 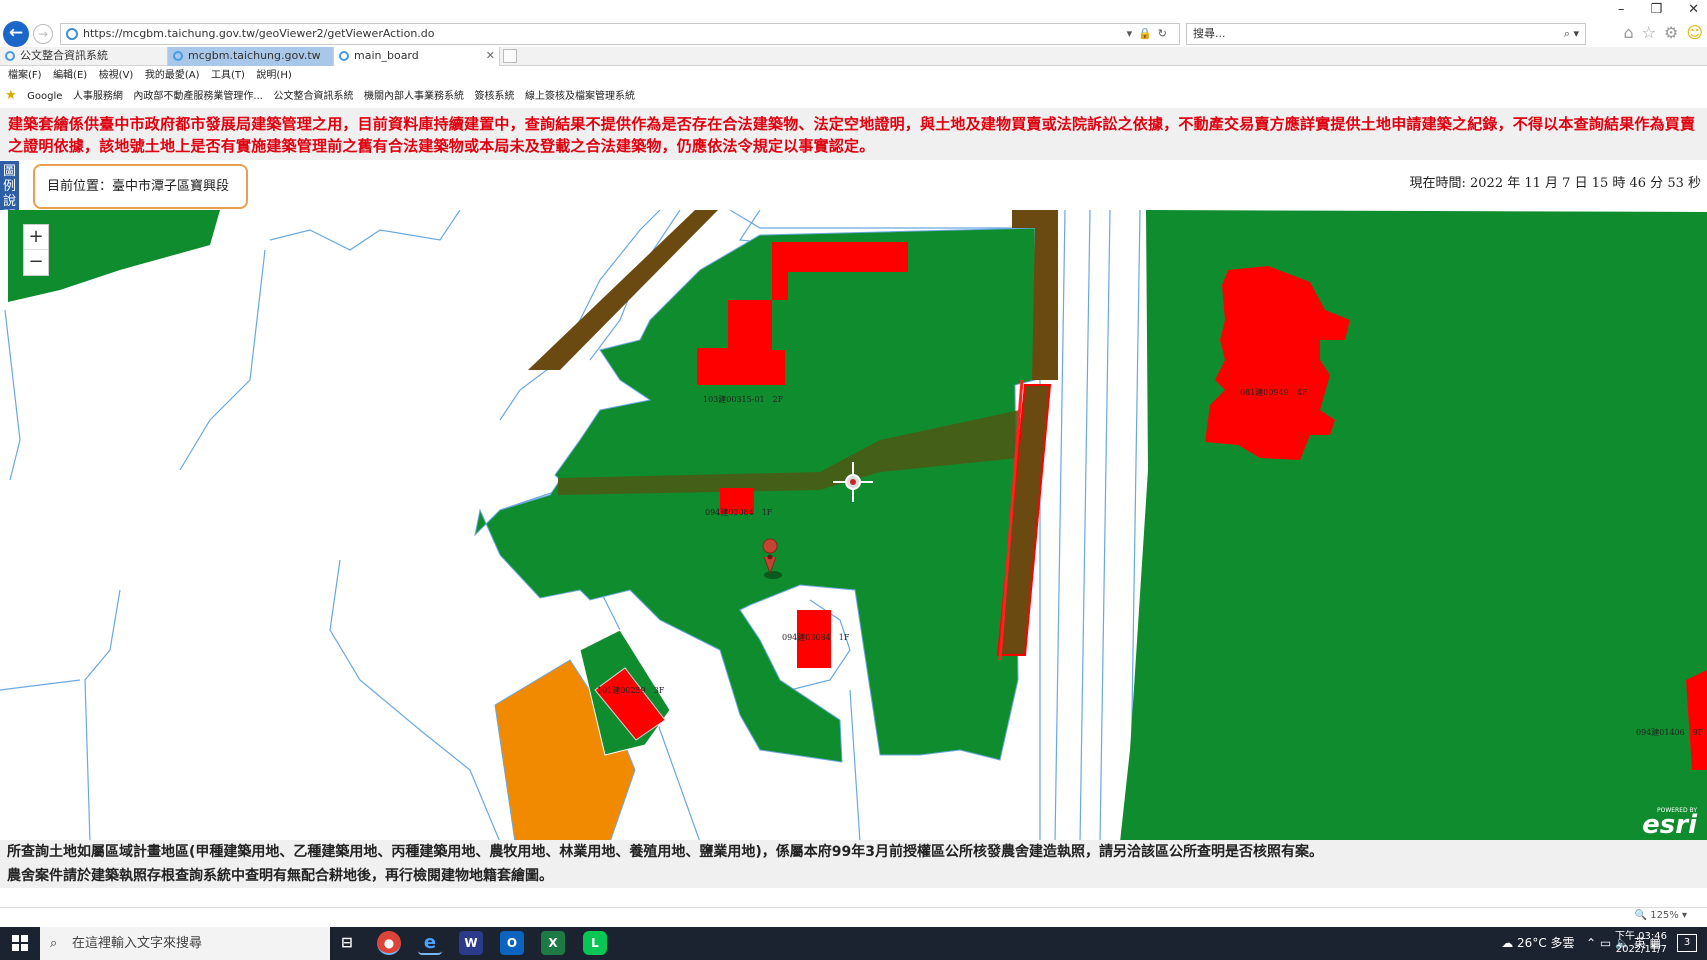 I want to click on note-farmhouse: 農舍案件請於建築執照存根查詢系統中查明有無配合耕地後，再行檢閱建物地籍套繪圖。, so click(x=853, y=876).